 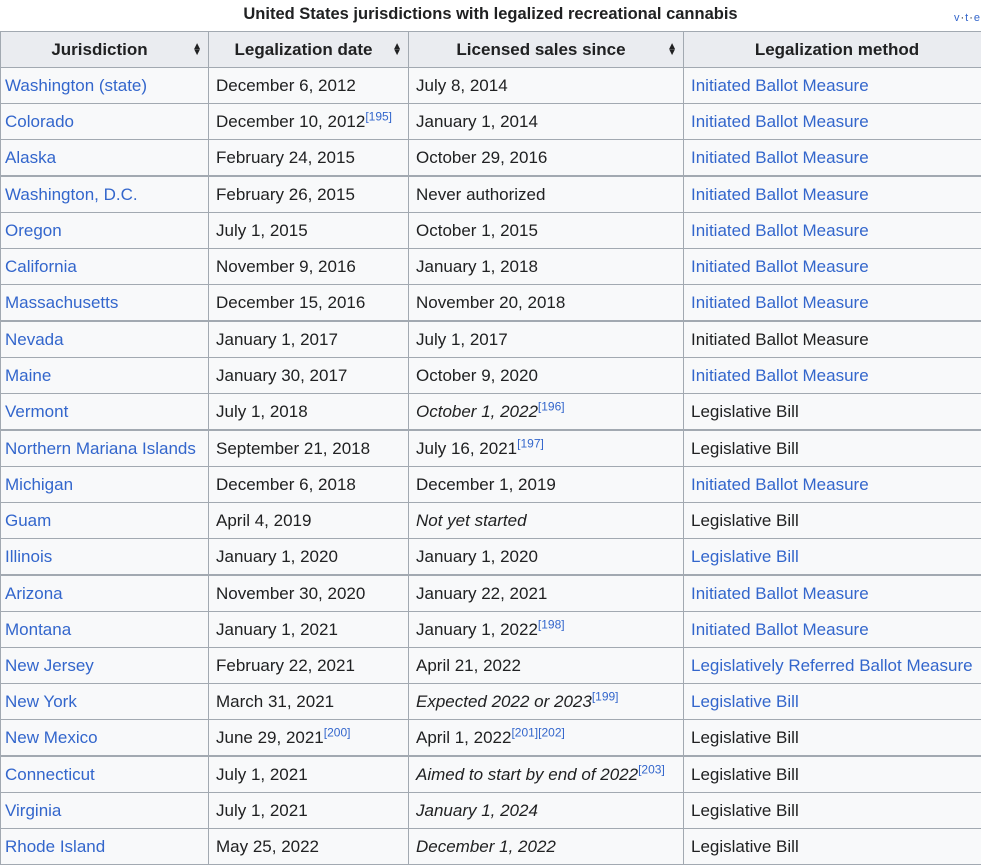 What do you see at coordinates (537, 732) in the screenshot?
I see `citation-ref: [201][202]` at bounding box center [537, 732].